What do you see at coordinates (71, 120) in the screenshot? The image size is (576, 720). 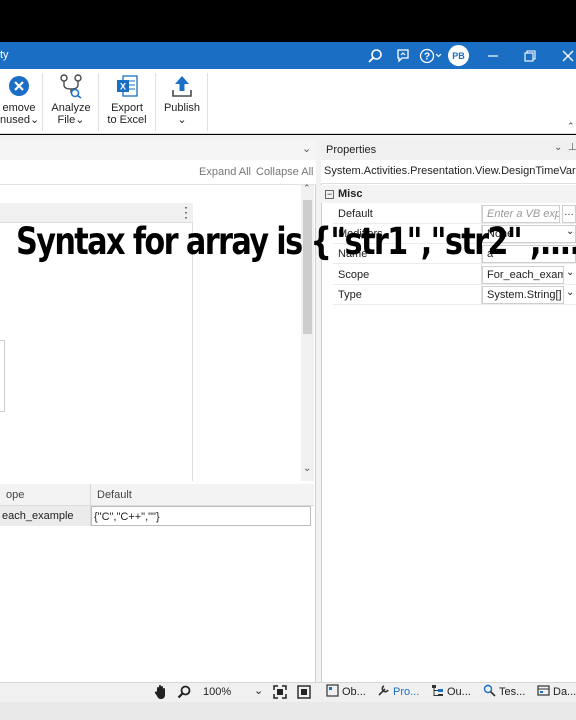 I see `analyze-file-label-2: File⌄` at bounding box center [71, 120].